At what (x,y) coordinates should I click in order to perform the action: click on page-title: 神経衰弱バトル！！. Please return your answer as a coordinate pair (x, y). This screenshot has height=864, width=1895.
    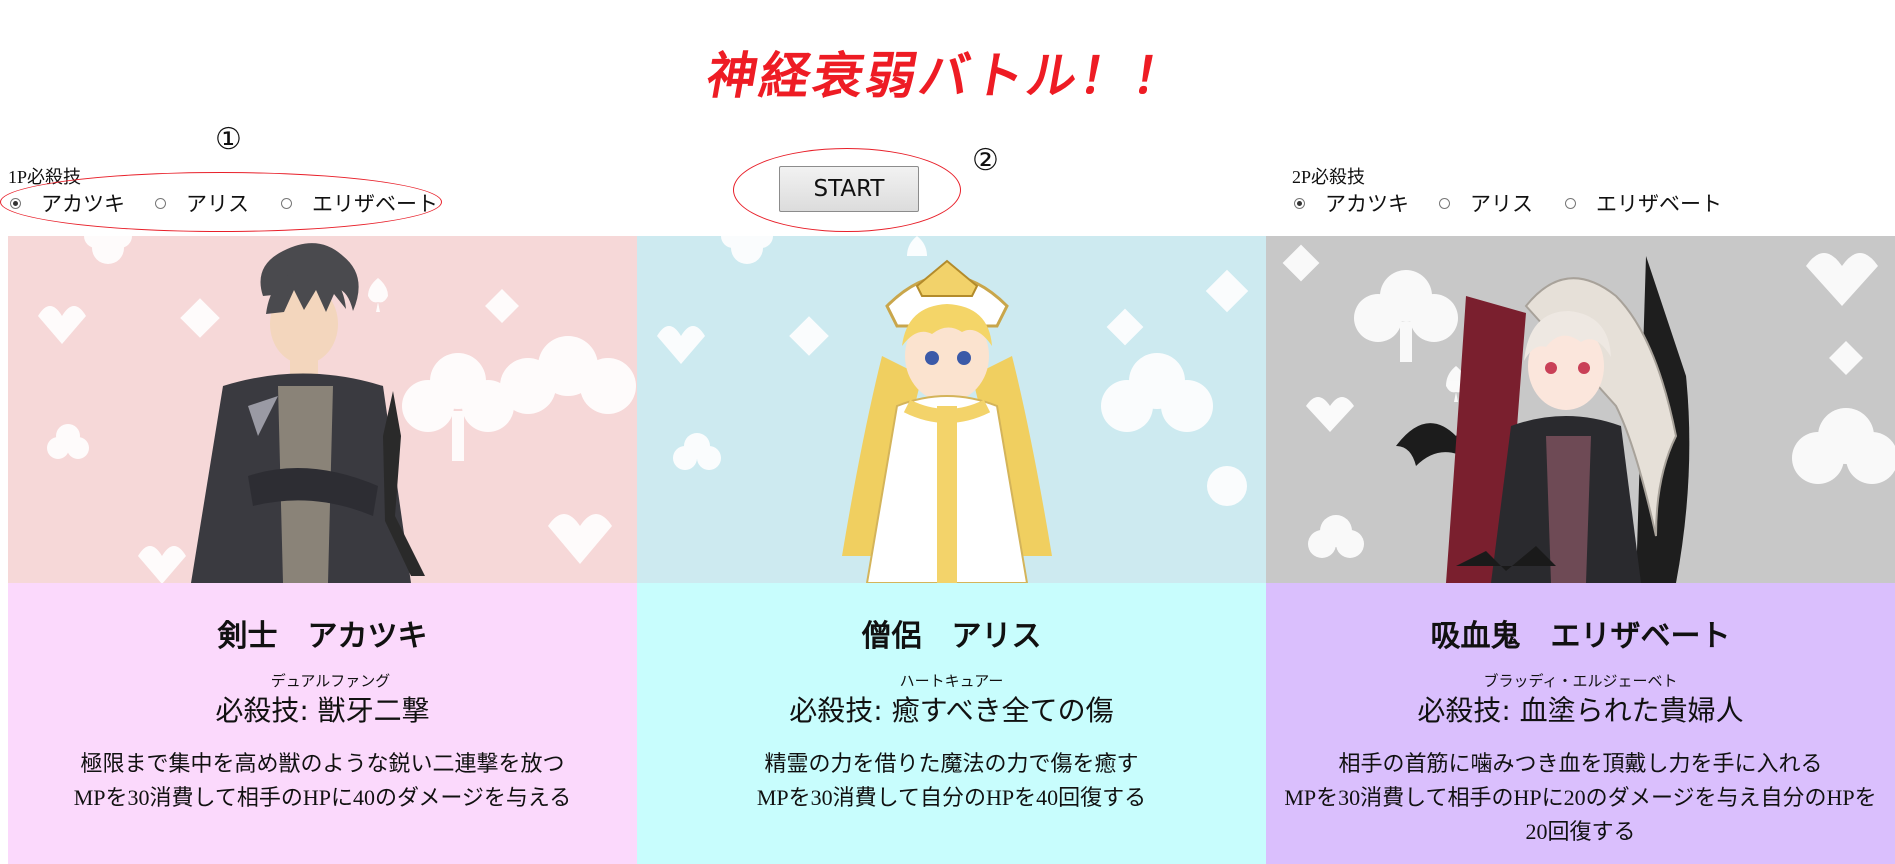
    Looking at the image, I should click on (947, 76).